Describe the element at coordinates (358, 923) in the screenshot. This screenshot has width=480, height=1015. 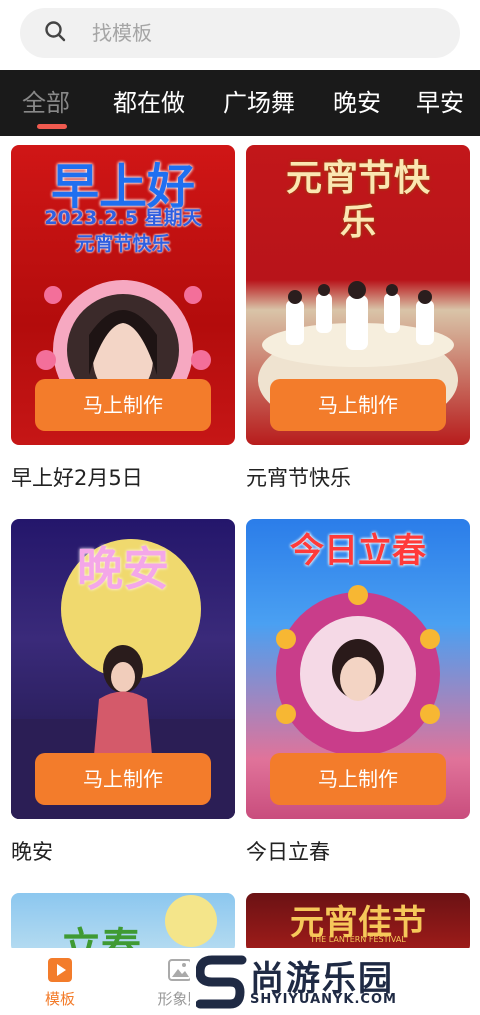
I see `template-card: 元宵佳节 THE LANTERN FESTIVAL` at that location.